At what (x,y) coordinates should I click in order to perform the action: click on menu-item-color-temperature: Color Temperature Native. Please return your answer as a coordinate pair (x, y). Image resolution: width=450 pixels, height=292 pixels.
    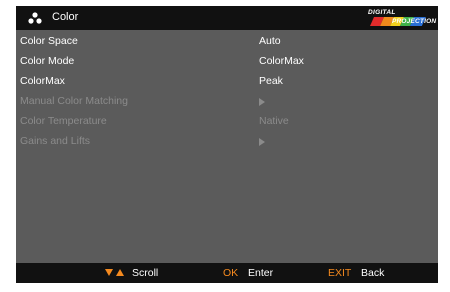
    Looking at the image, I should click on (227, 122).